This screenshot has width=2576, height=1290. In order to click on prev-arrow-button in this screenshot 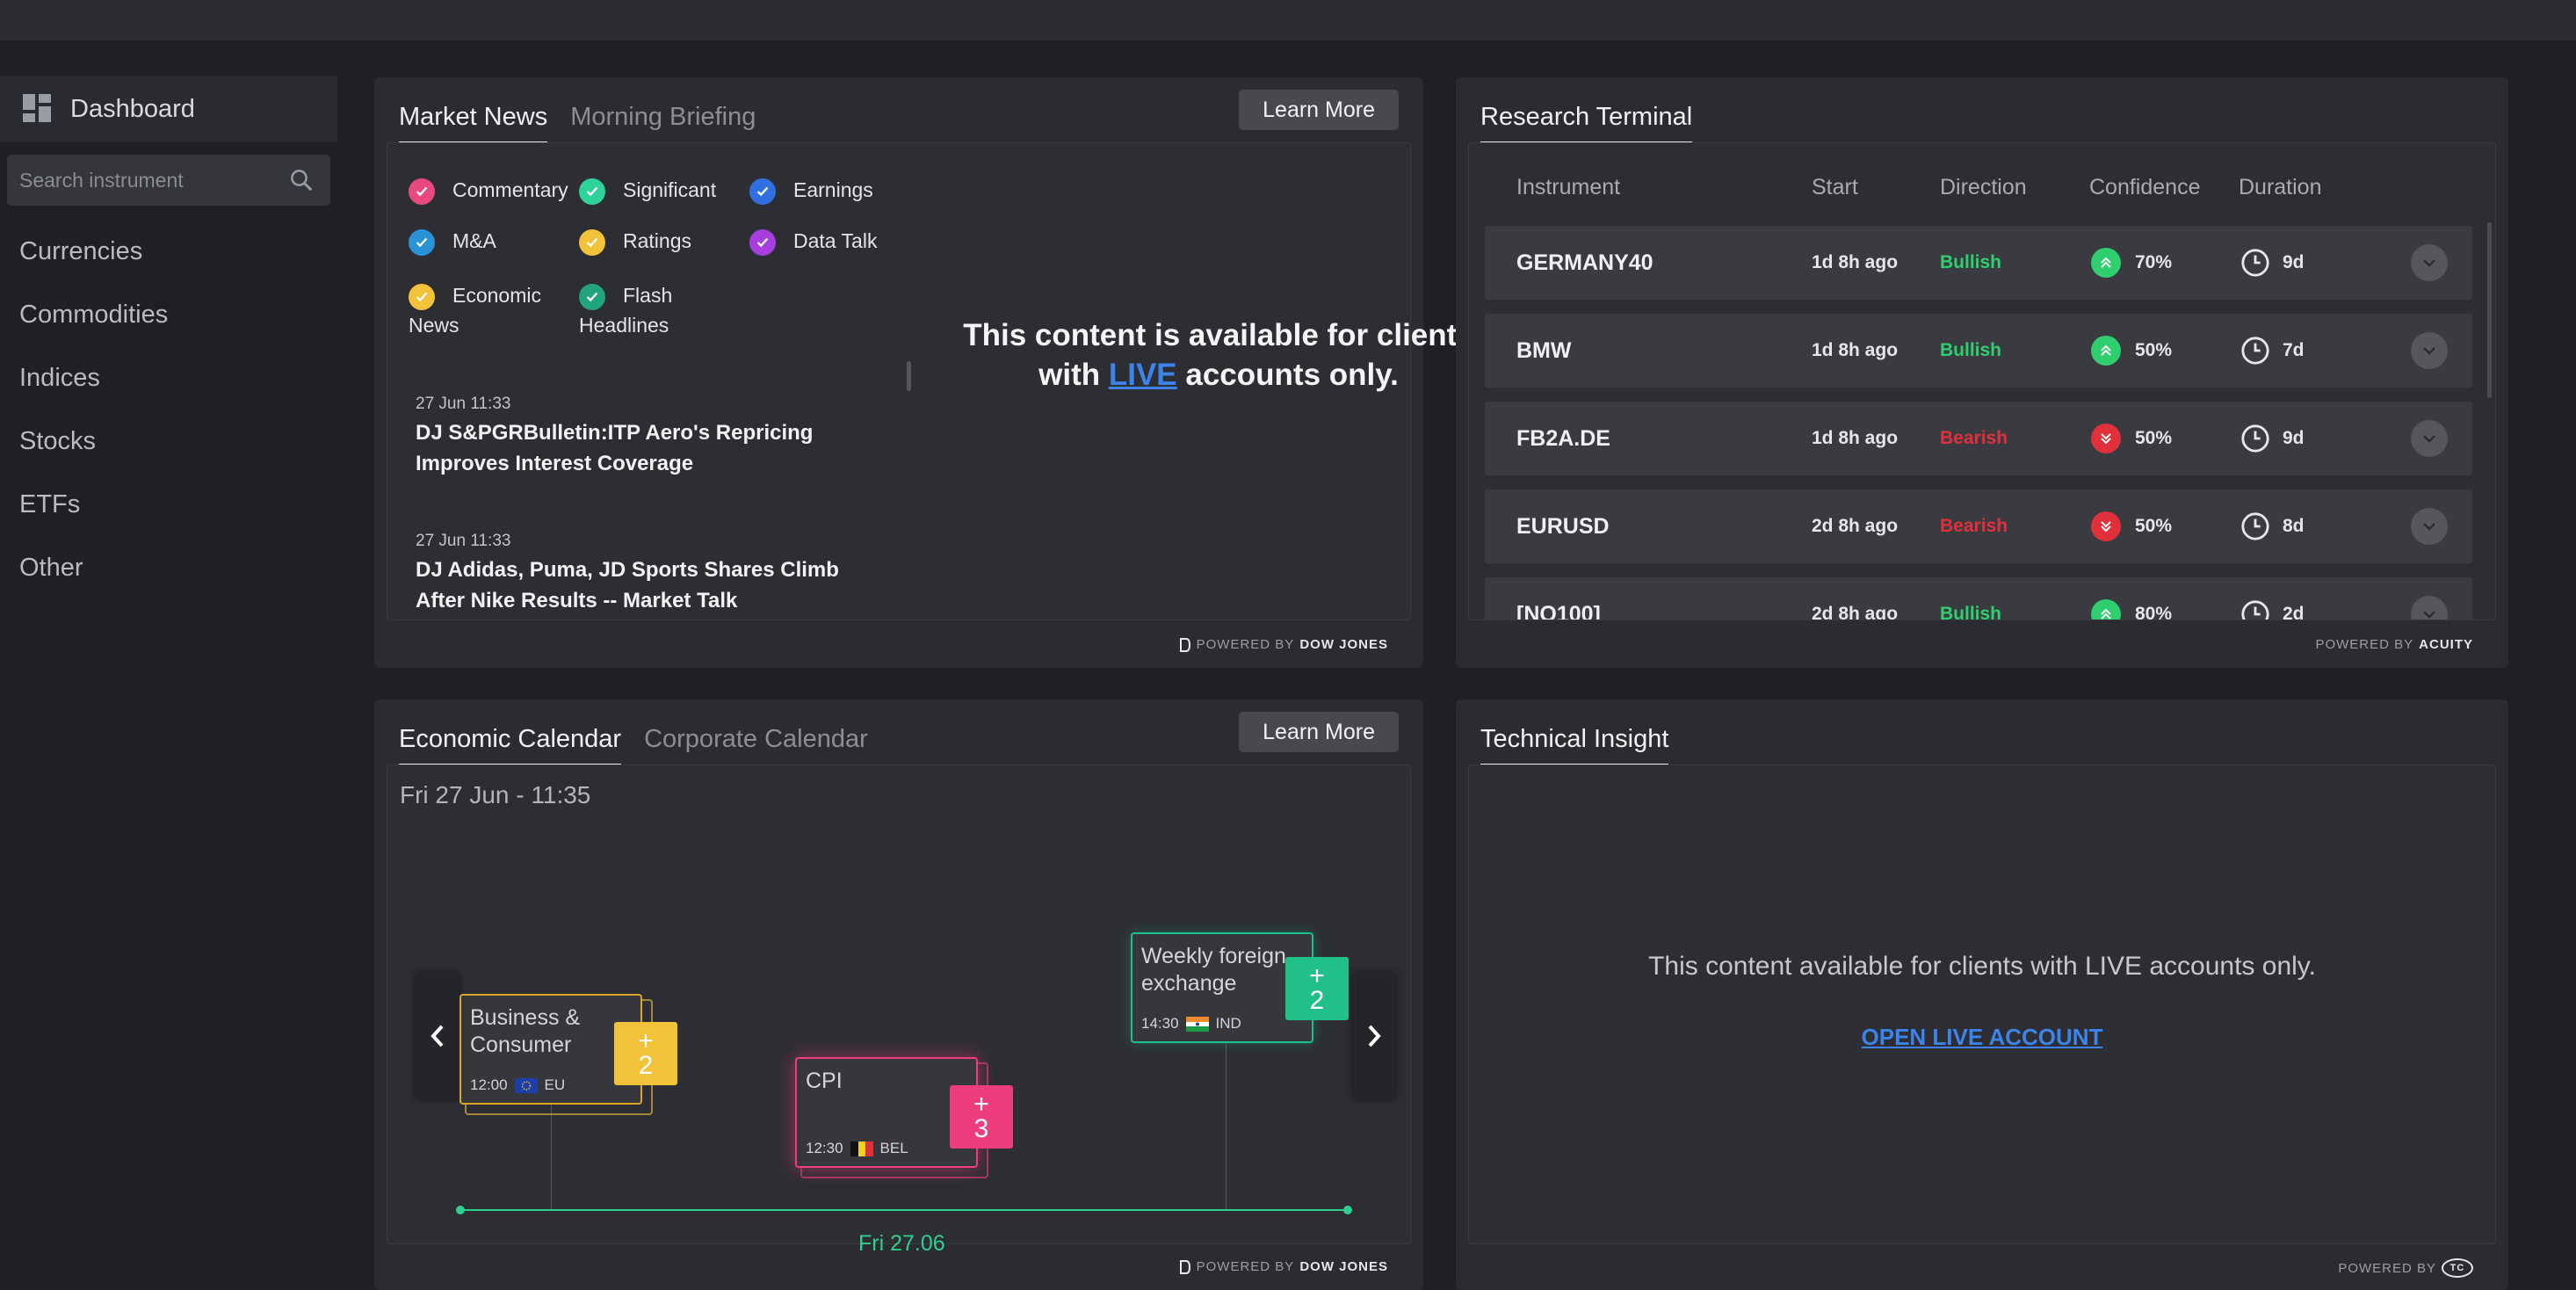, I will do `click(437, 1036)`.